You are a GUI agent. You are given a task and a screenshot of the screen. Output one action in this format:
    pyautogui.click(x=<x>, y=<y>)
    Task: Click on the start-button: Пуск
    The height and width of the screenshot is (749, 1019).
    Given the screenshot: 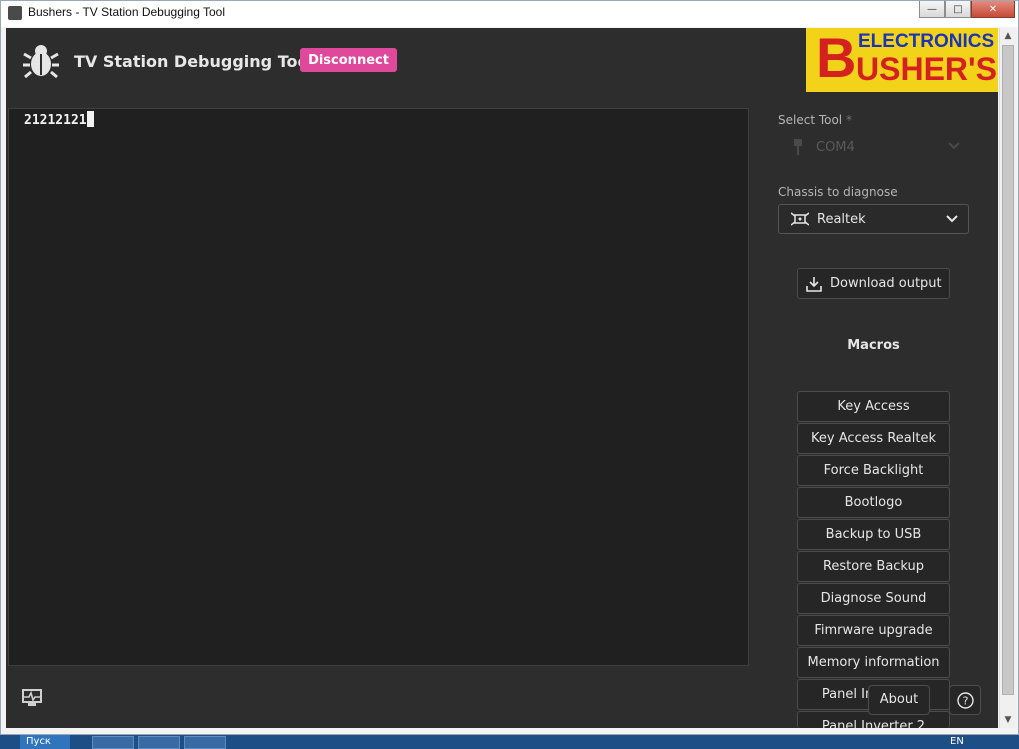 What is the action you would take?
    pyautogui.click(x=45, y=742)
    